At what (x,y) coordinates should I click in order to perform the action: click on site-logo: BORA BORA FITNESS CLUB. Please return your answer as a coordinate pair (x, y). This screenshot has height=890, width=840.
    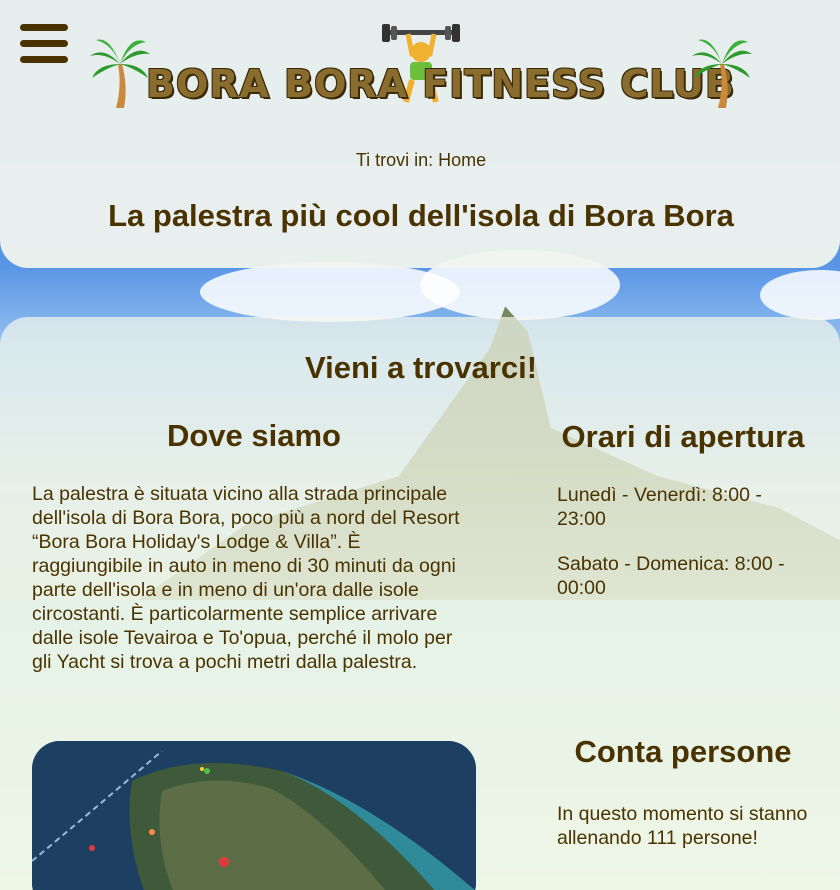
    Looking at the image, I should click on (421, 67).